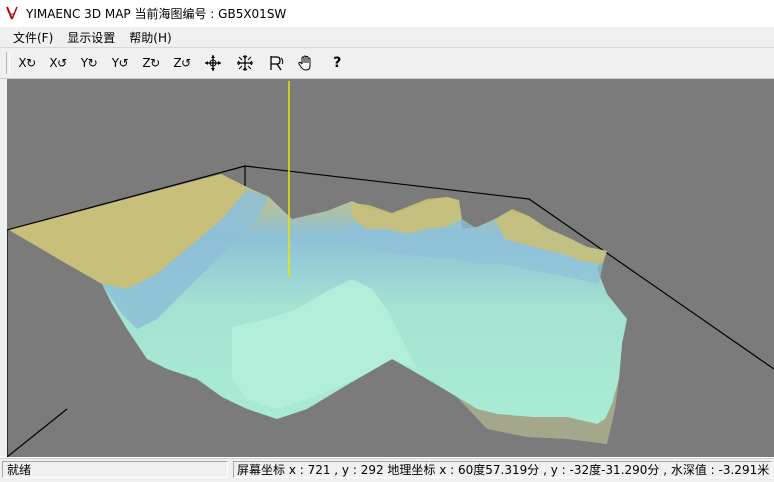  I want to click on left-frame-edge, so click(3, 268).